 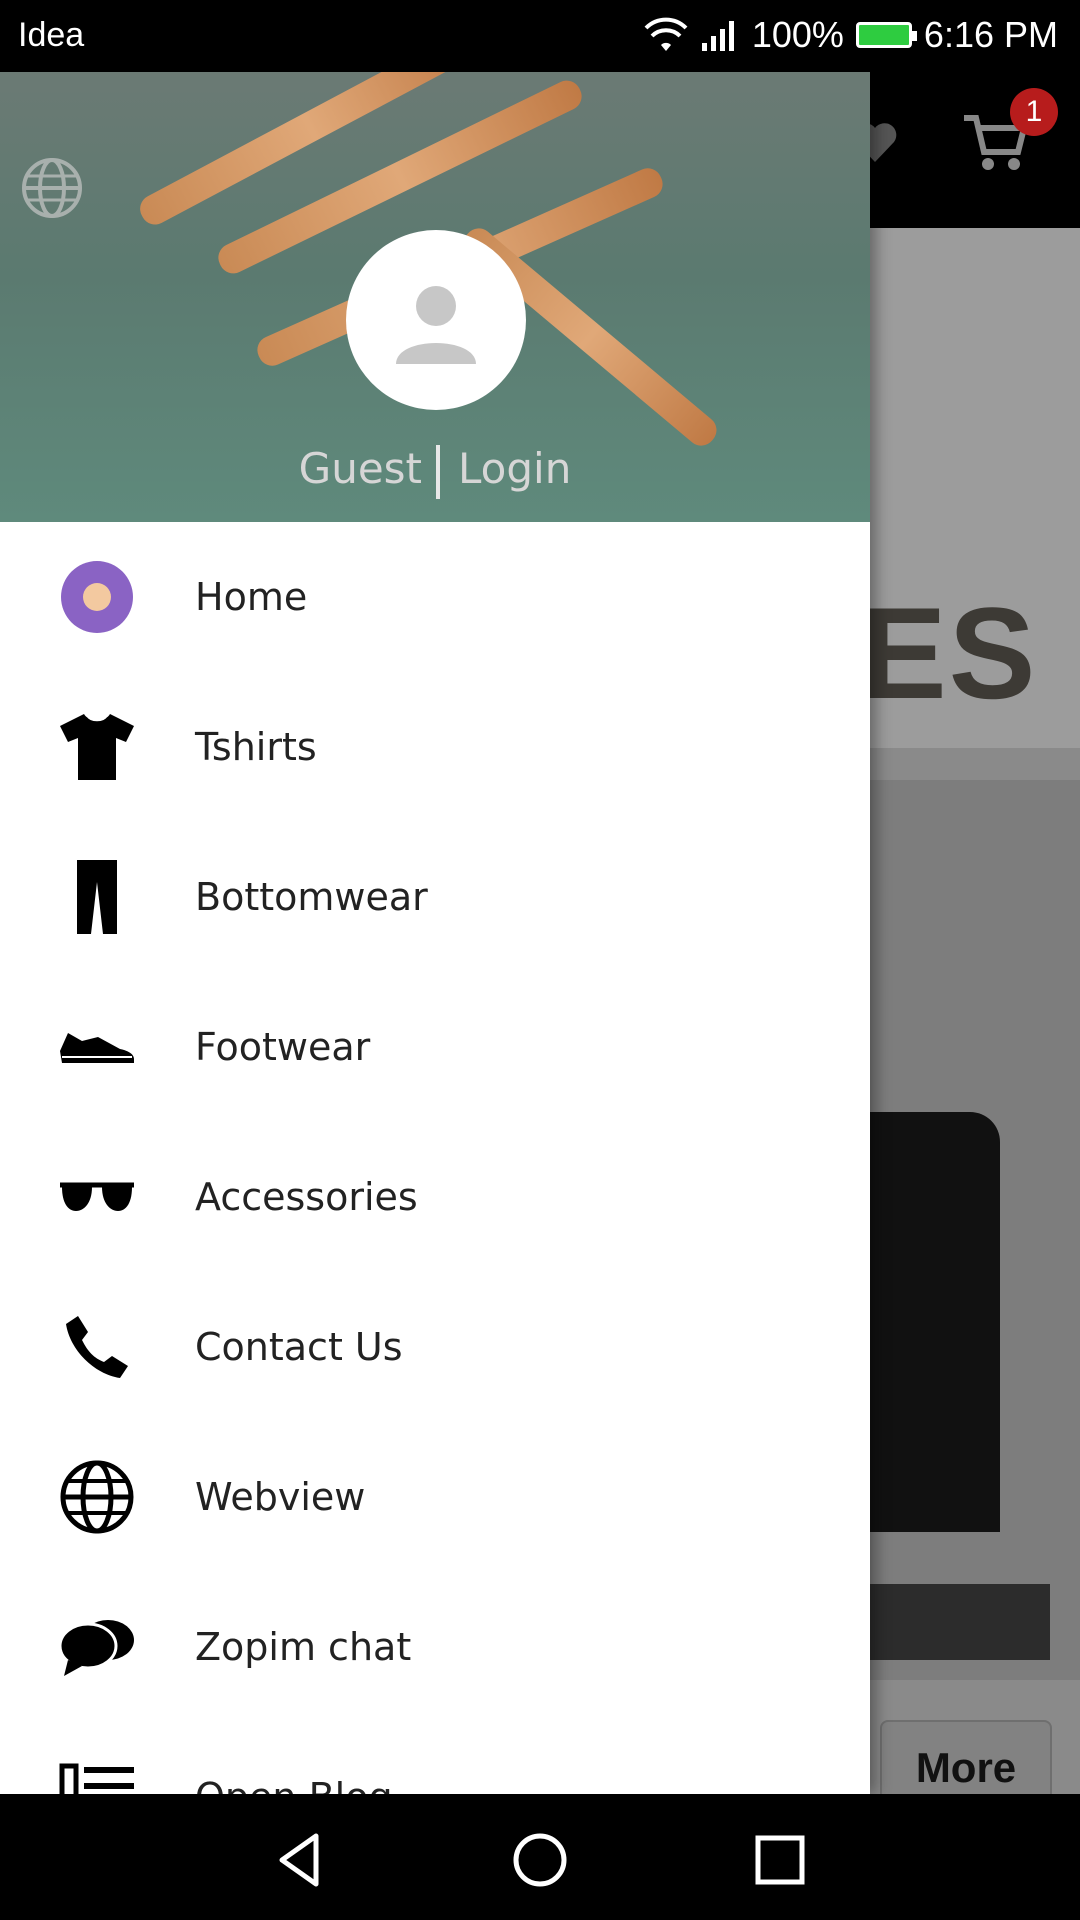 I want to click on login-link: Login, so click(x=514, y=468).